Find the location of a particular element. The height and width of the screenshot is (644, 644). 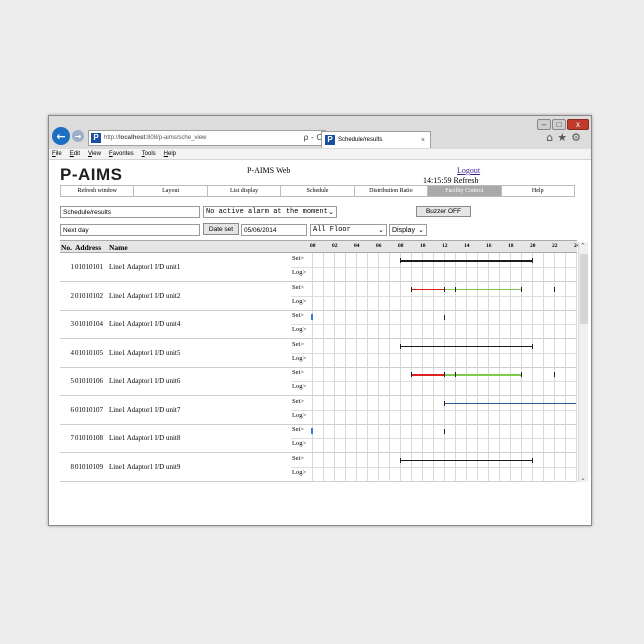

tab-close-icon: × is located at coordinates (423, 140).